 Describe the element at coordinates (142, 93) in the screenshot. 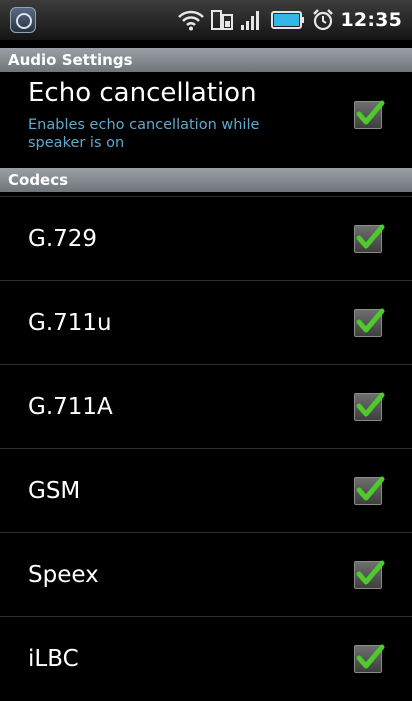

I see `echo-cancellation-title: Echo cancellation` at that location.